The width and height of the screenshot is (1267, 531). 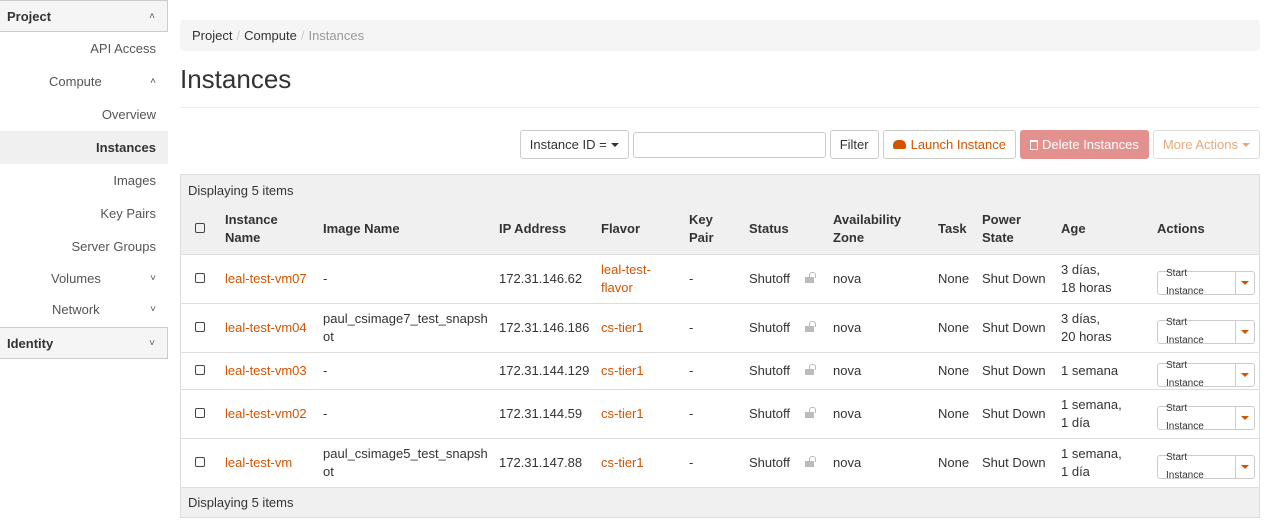 I want to click on filter-field-select: Instance ID =, so click(x=574, y=144).